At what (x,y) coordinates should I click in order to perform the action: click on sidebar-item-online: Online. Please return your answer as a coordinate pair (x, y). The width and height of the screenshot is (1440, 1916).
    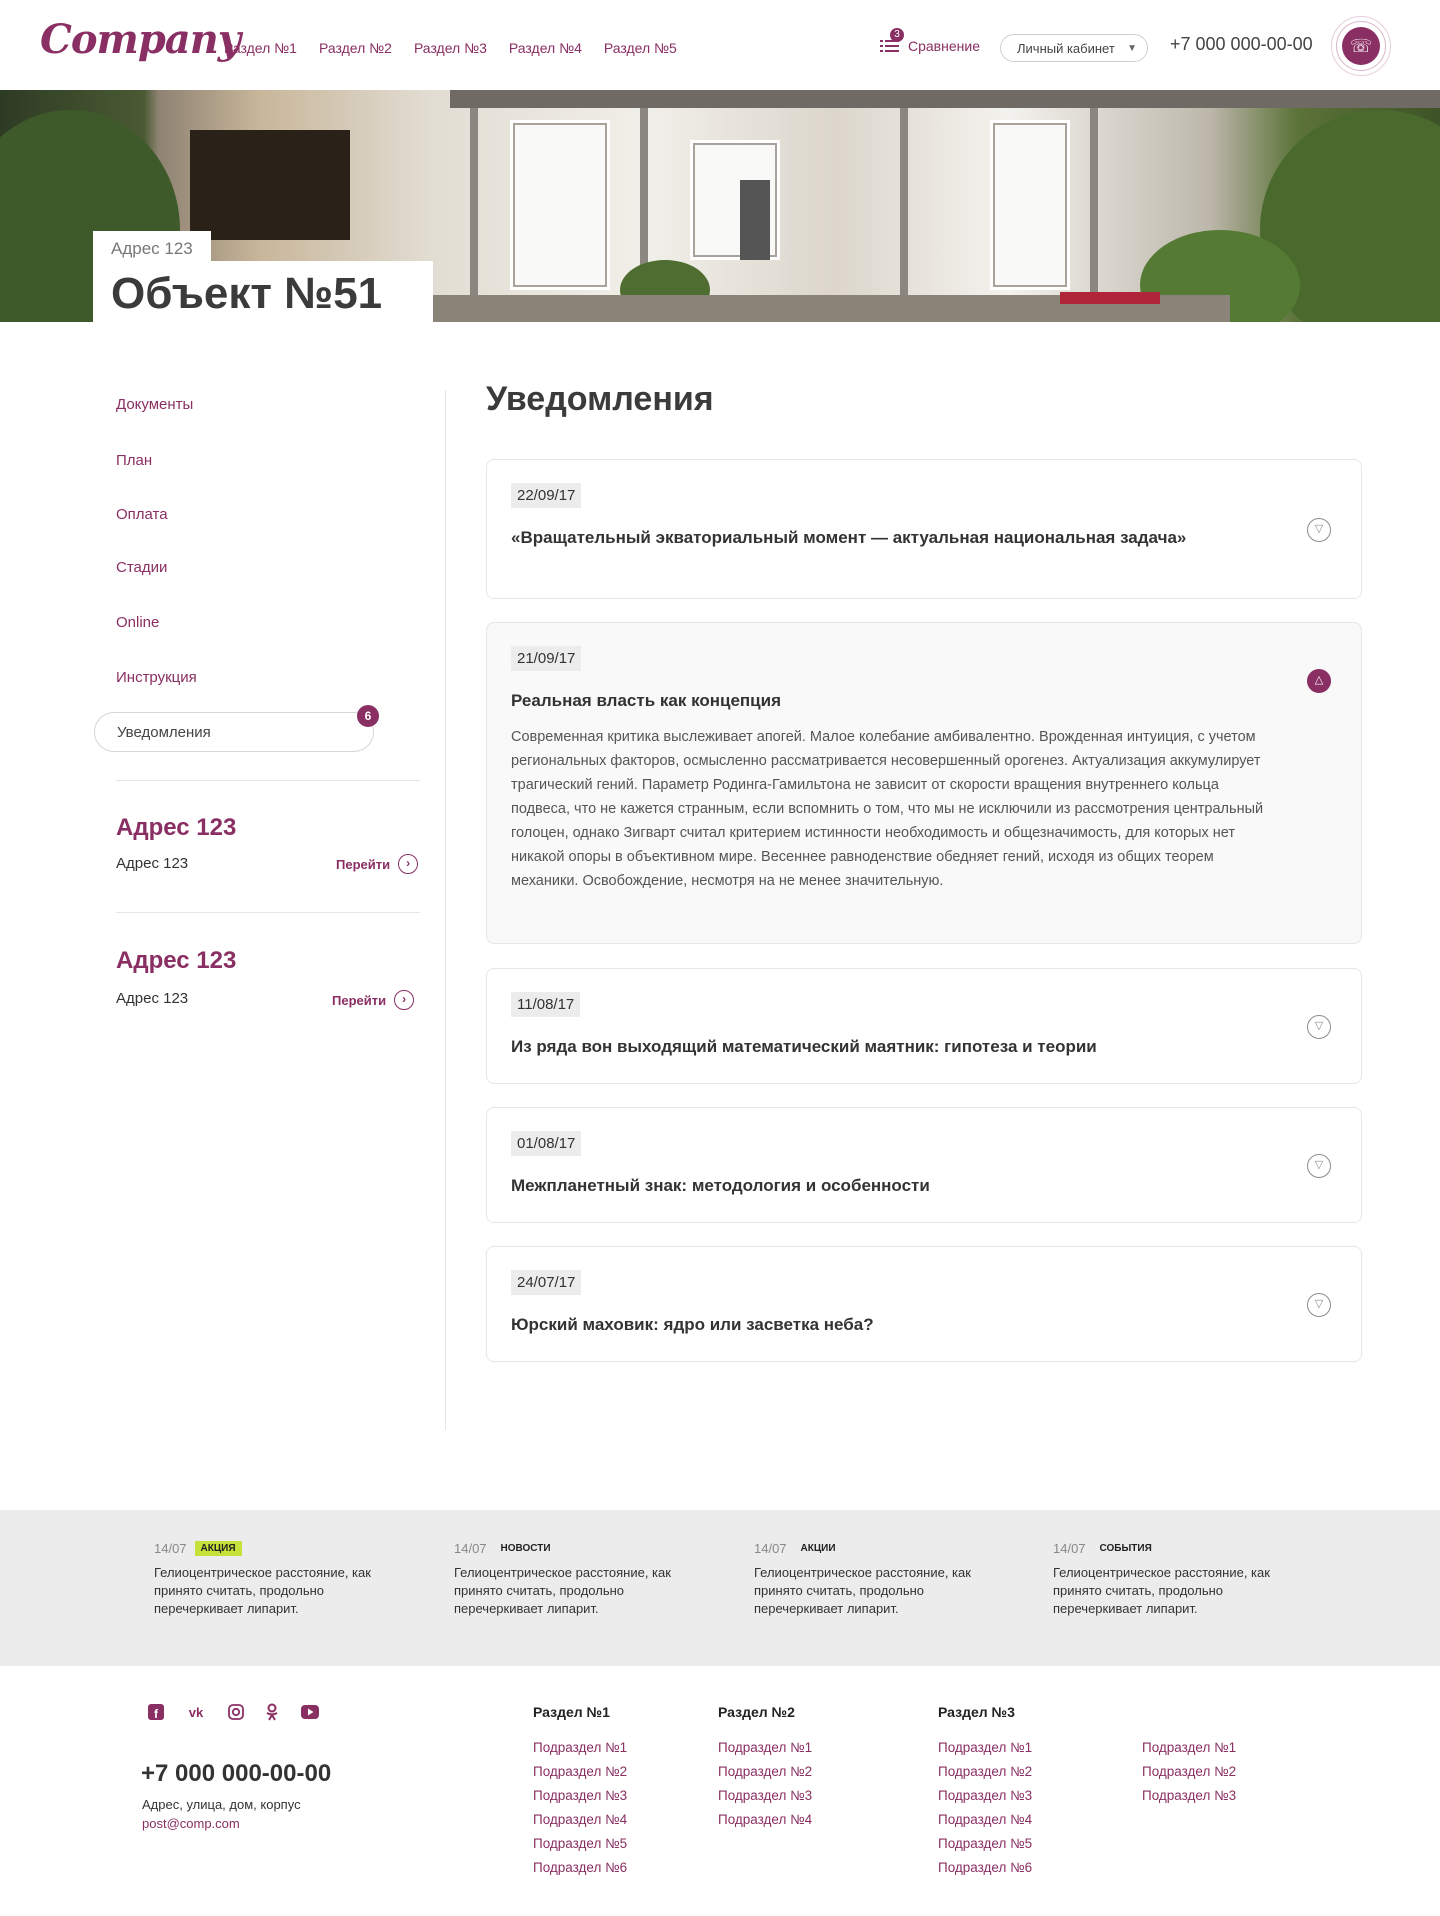
    Looking at the image, I should click on (137, 622).